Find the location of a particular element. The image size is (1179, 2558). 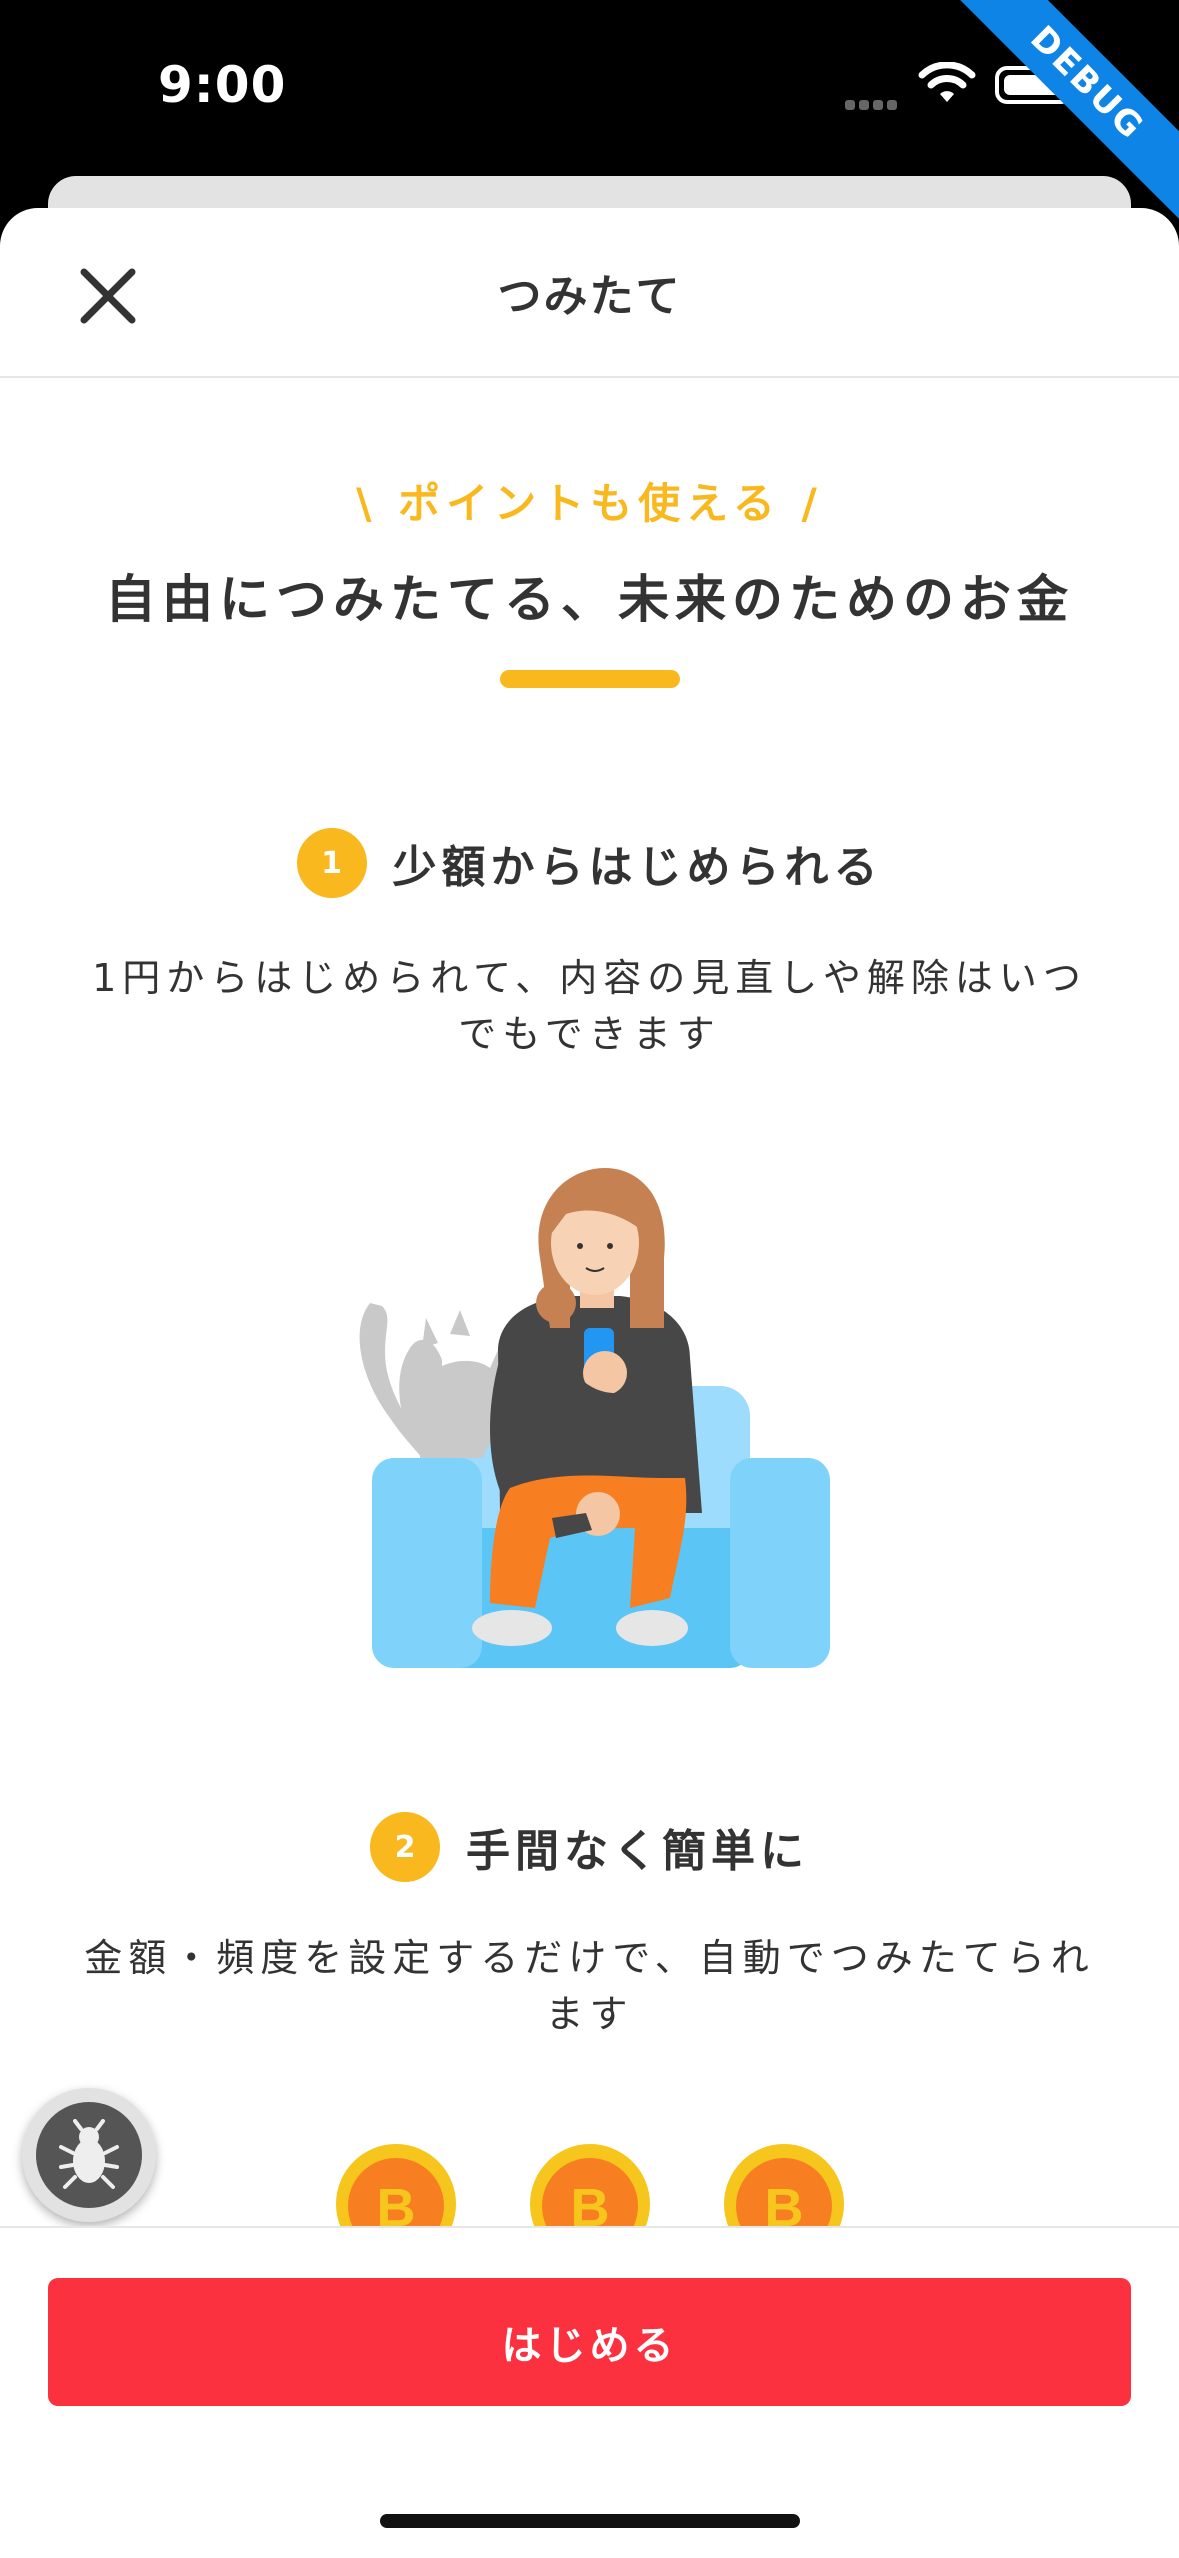

feature-number-badge: 1 is located at coordinates (331, 863).